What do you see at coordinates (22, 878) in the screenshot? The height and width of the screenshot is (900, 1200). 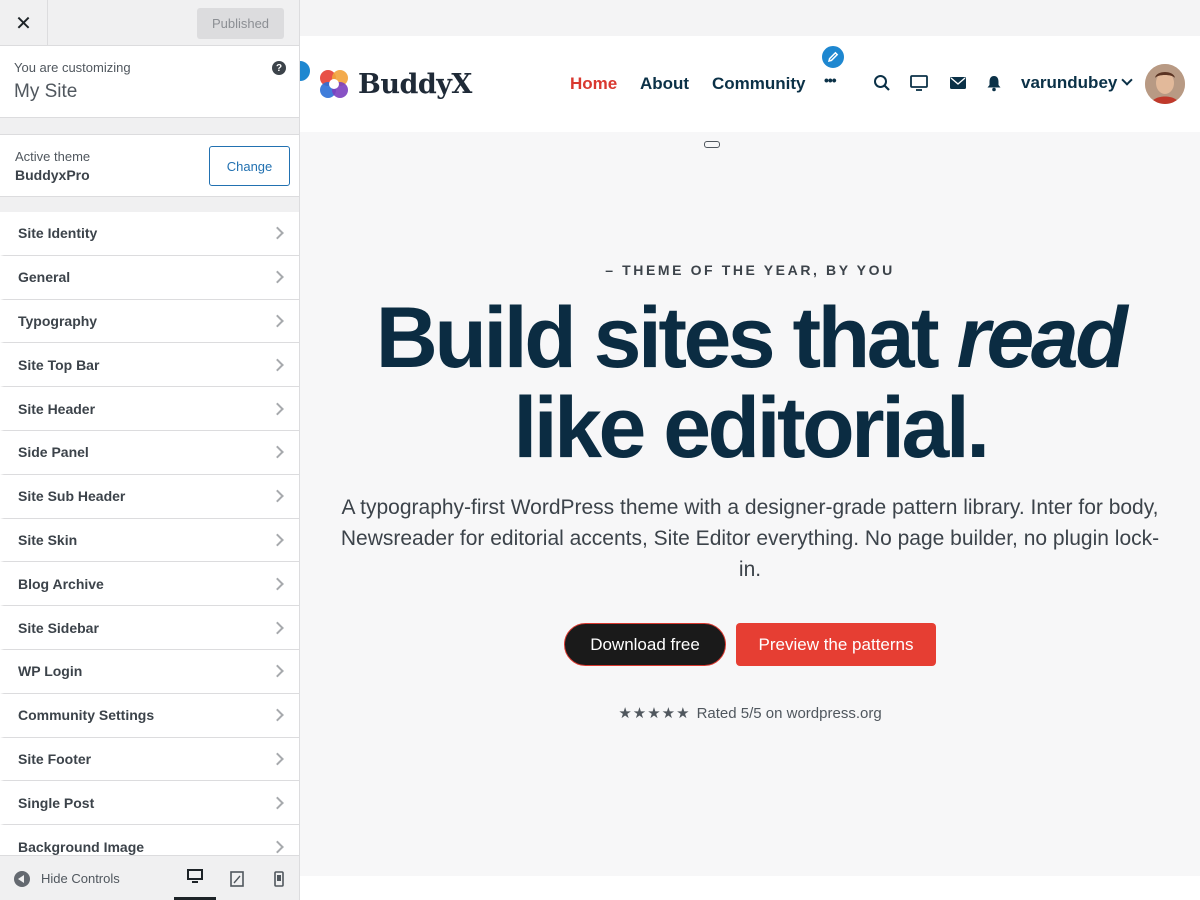 I see `collapse-arrow-icon` at bounding box center [22, 878].